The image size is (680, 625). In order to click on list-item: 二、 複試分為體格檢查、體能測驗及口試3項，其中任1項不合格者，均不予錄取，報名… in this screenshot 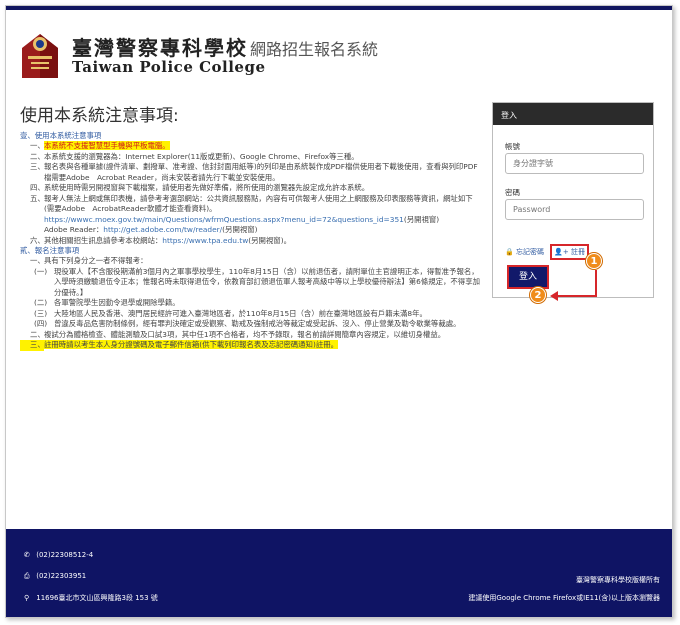, I will do `click(251, 335)`.